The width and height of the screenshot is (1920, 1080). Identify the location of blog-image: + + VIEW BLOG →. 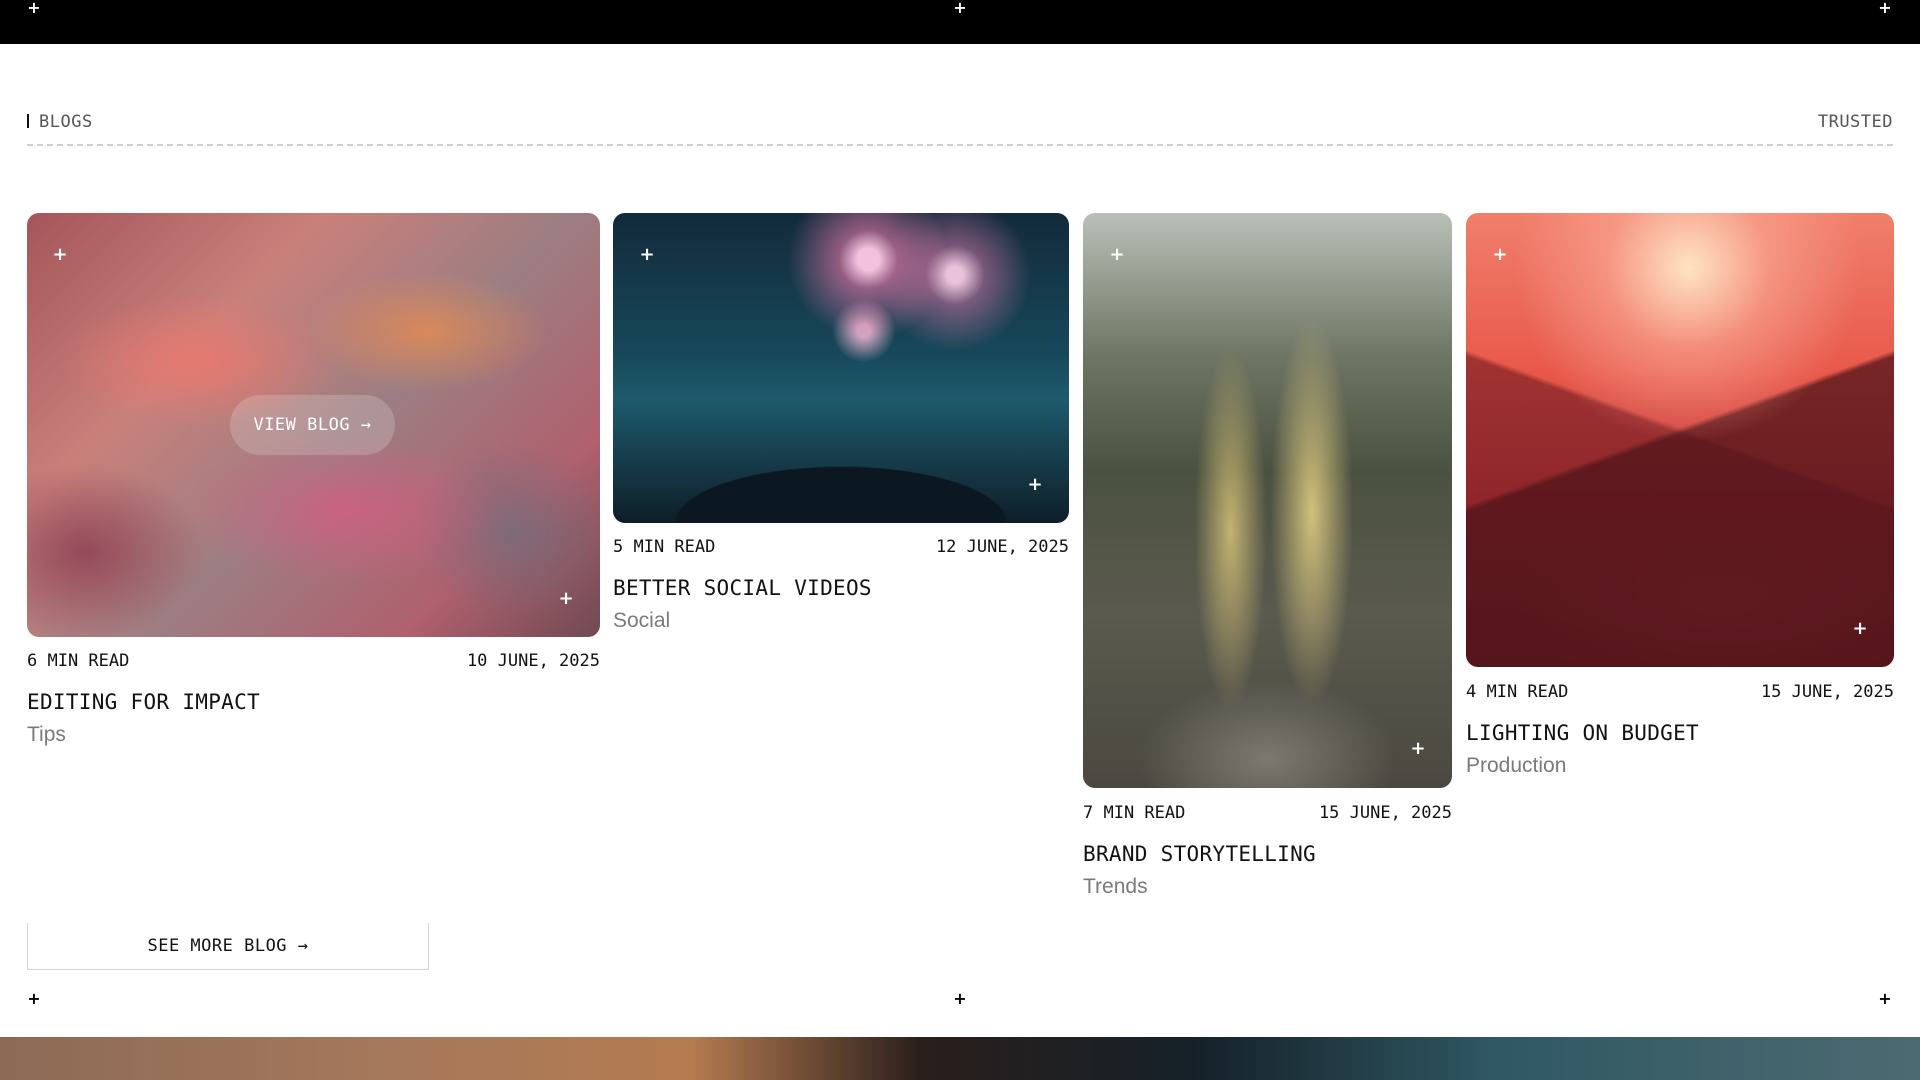
(313, 425).